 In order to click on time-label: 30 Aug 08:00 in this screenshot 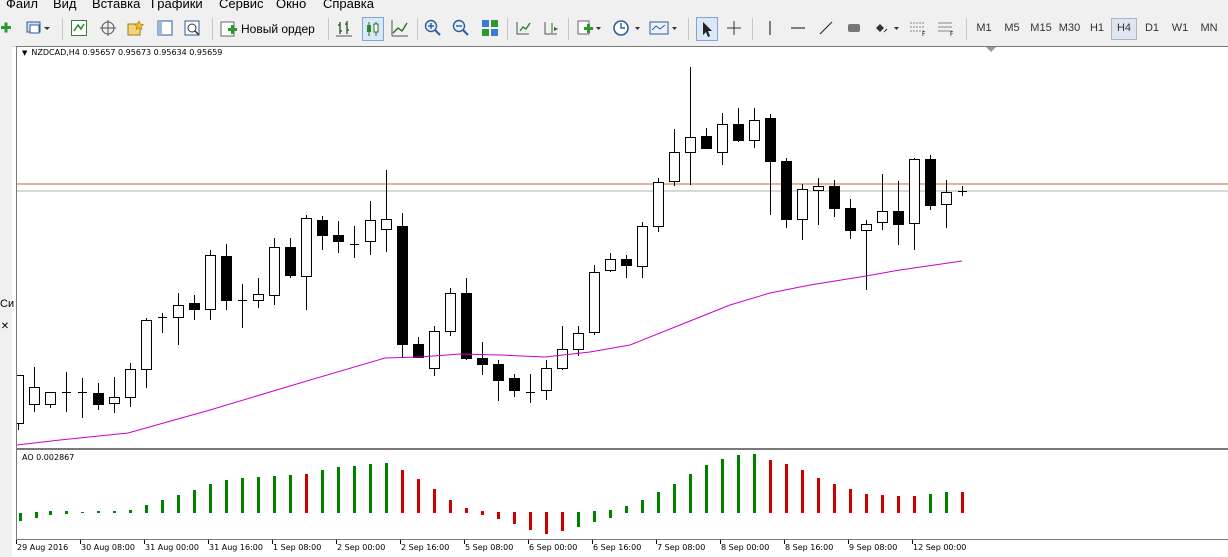, I will do `click(108, 547)`.